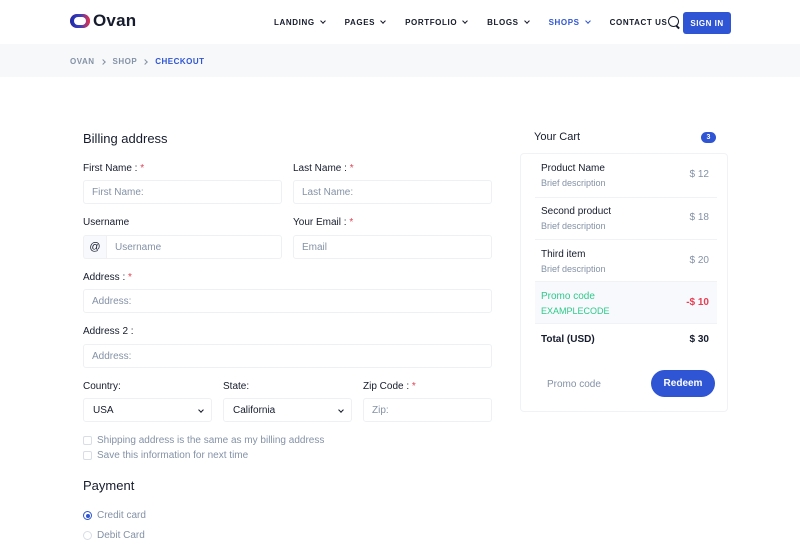 This screenshot has height=543, width=800. What do you see at coordinates (625, 339) in the screenshot?
I see `total-row: Total (USD) $ 30` at bounding box center [625, 339].